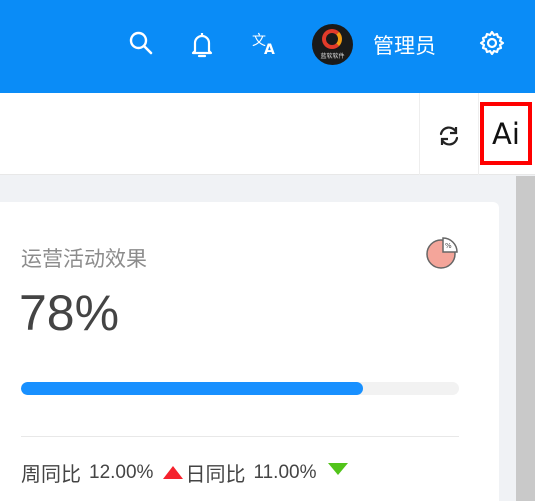 The image size is (535, 501). What do you see at coordinates (285, 472) in the screenshot?
I see `day-compare-value: 11.00%` at bounding box center [285, 472].